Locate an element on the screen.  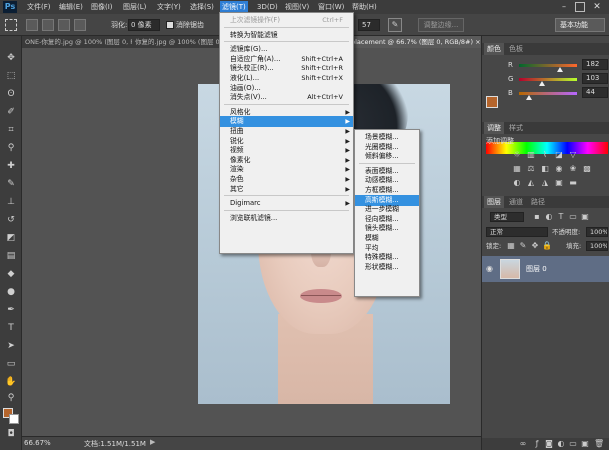
document-tab-active: placement @ 66.7% (图层 0, RGB/8#) × is located at coordinates (414, 42).